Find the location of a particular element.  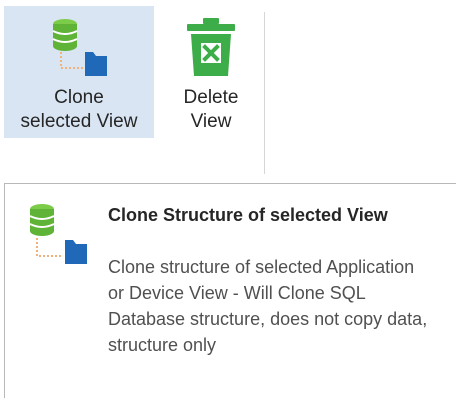

tooltip-title: Clone Structure of selected View is located at coordinates (248, 215).